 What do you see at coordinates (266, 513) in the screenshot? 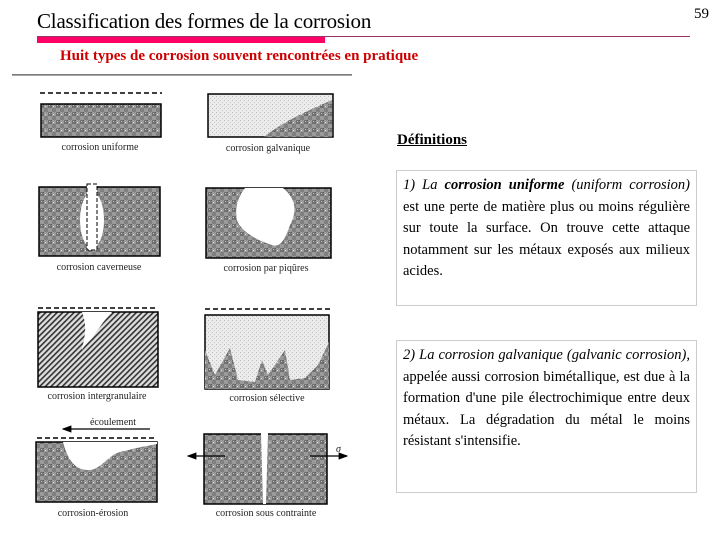
I see `caption-contrainte: corrosion sous contrainte` at bounding box center [266, 513].